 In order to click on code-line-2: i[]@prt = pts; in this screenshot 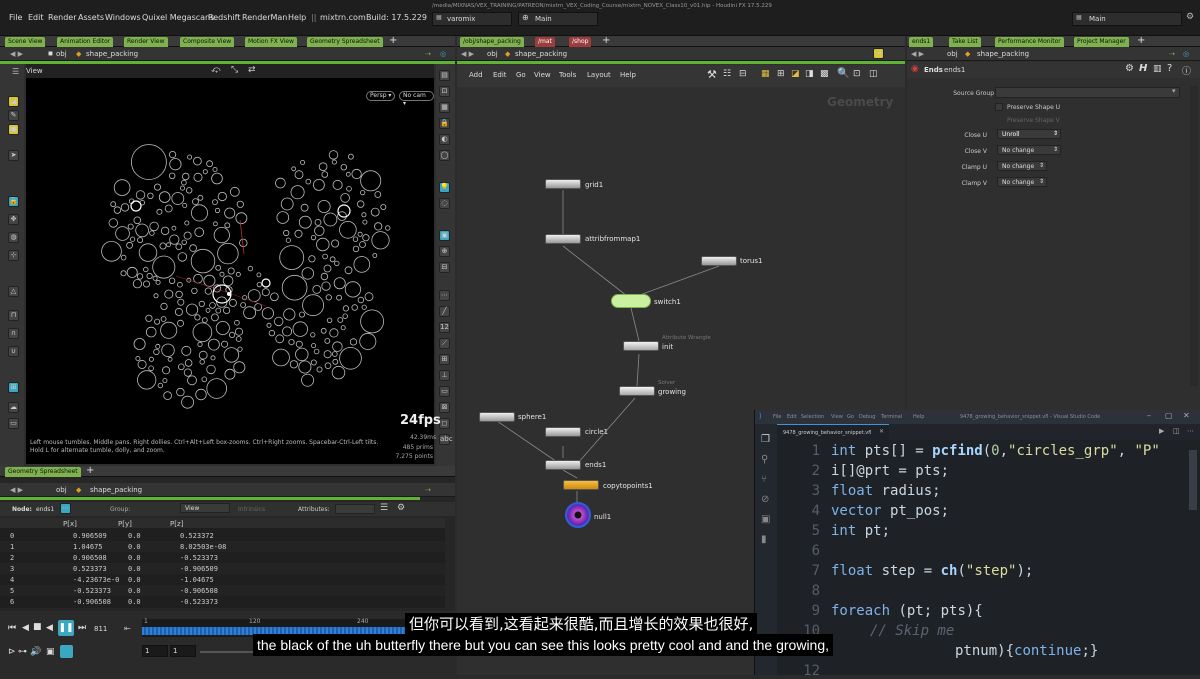, I will do `click(890, 471)`.